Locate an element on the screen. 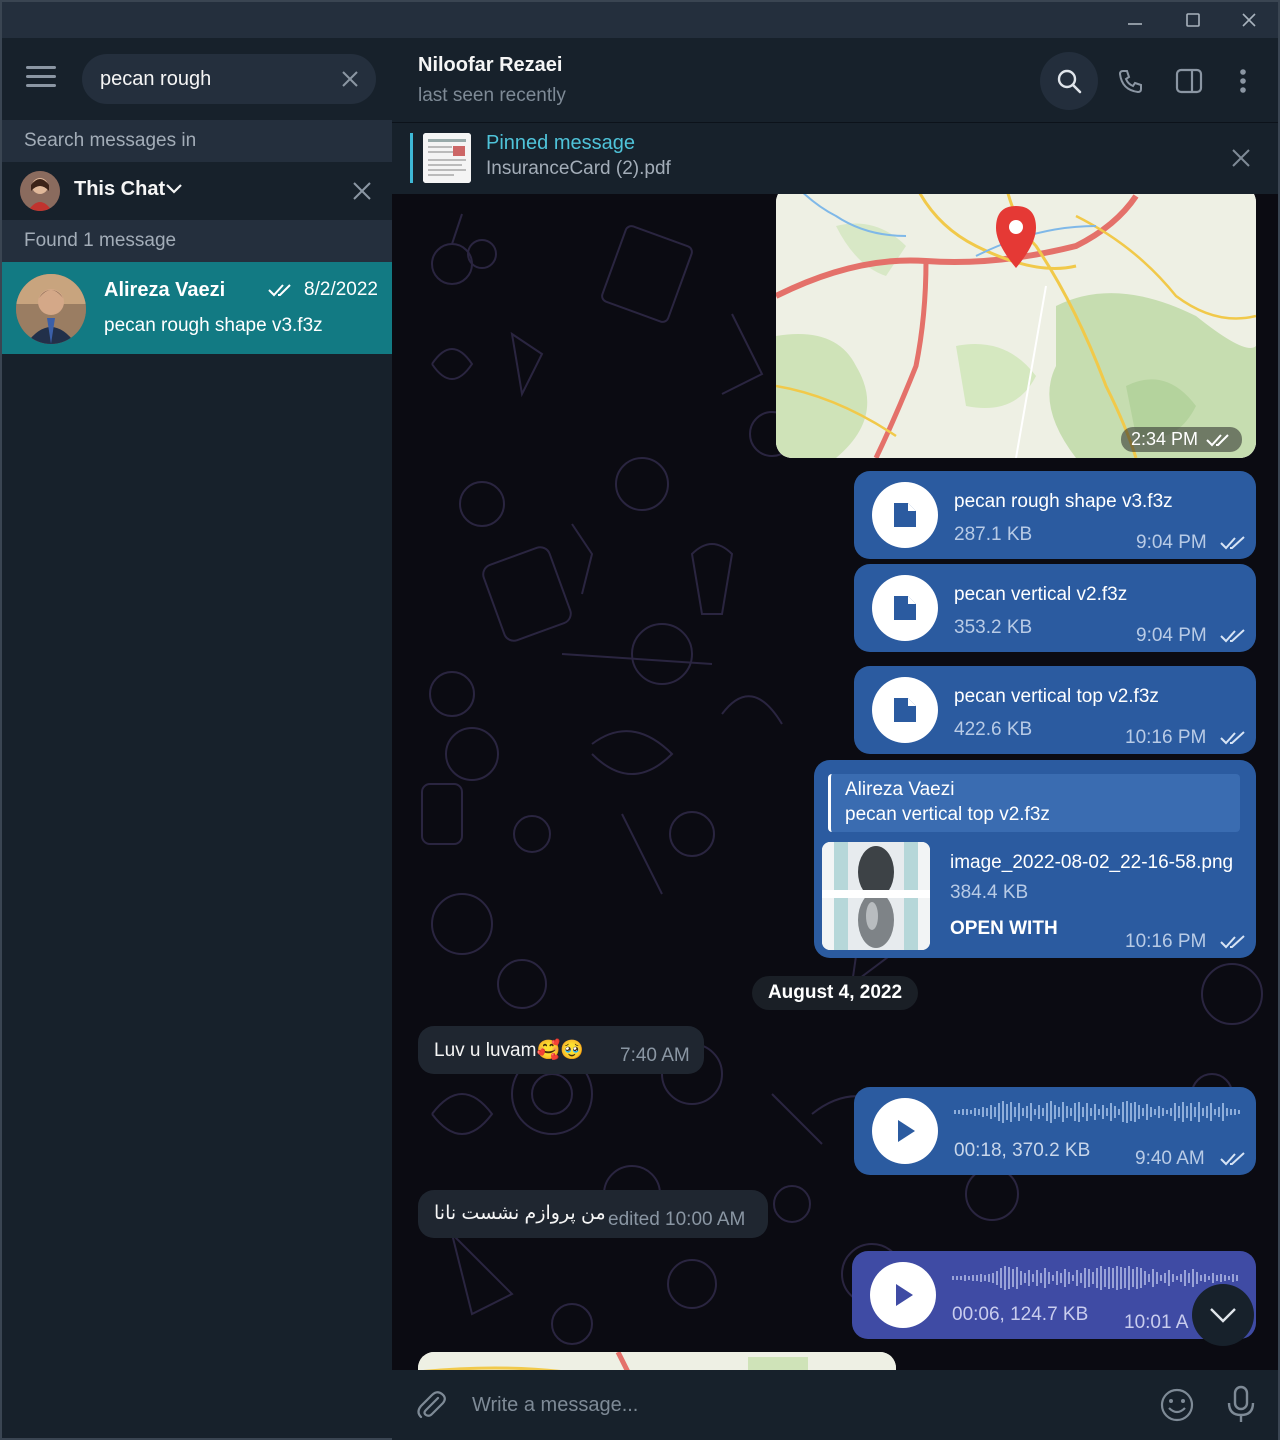 The image size is (1280, 1440). search-in-section: Search messages in is located at coordinates (197, 141).